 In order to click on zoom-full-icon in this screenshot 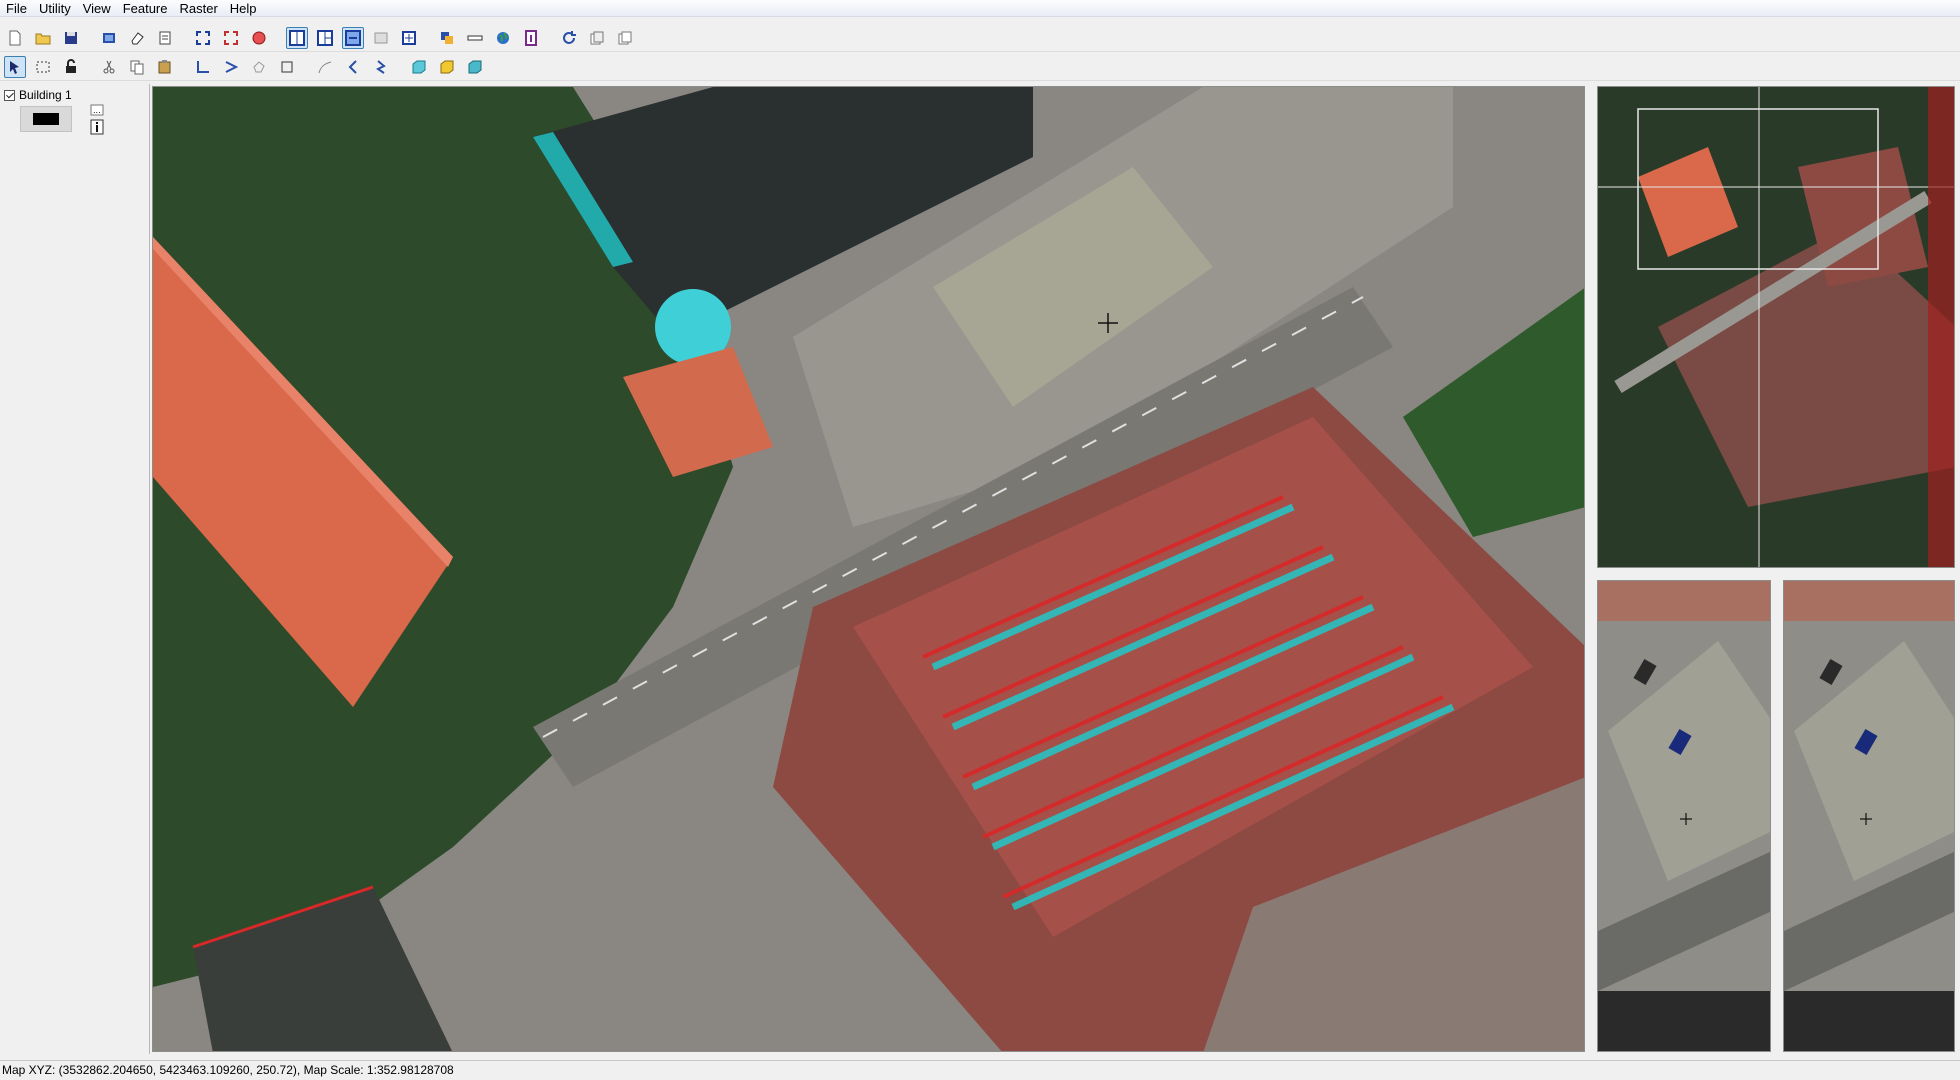, I will do `click(231, 38)`.